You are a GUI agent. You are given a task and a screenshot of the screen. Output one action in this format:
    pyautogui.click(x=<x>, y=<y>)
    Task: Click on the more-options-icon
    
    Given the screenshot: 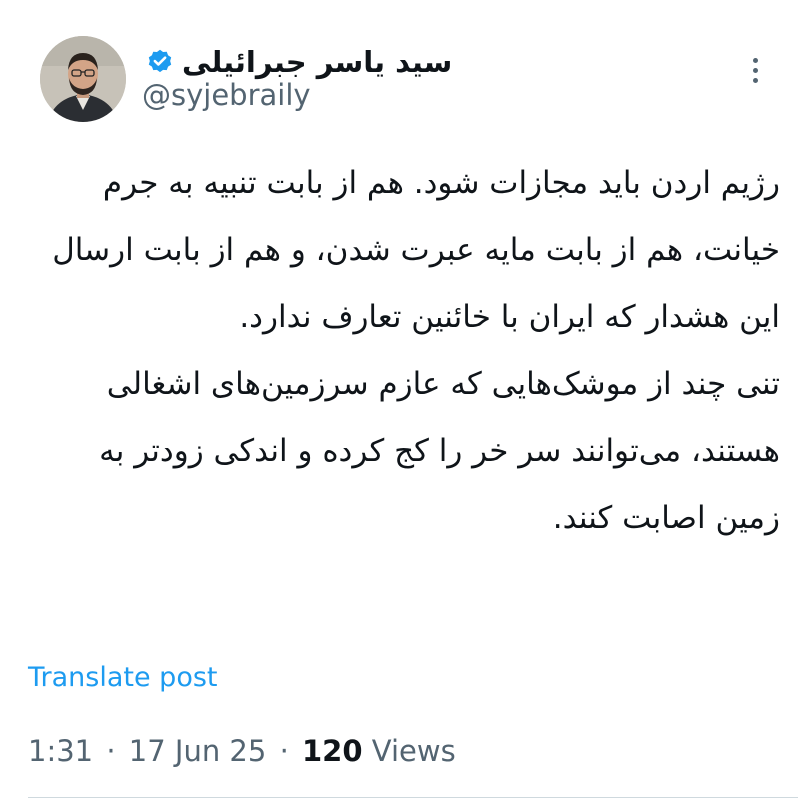 What is the action you would take?
    pyautogui.click(x=755, y=70)
    